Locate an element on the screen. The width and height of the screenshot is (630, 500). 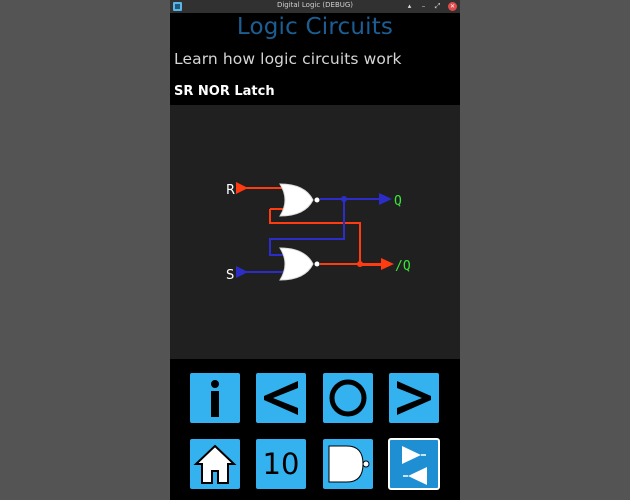
qbar-output-arrow is located at coordinates (387, 264).